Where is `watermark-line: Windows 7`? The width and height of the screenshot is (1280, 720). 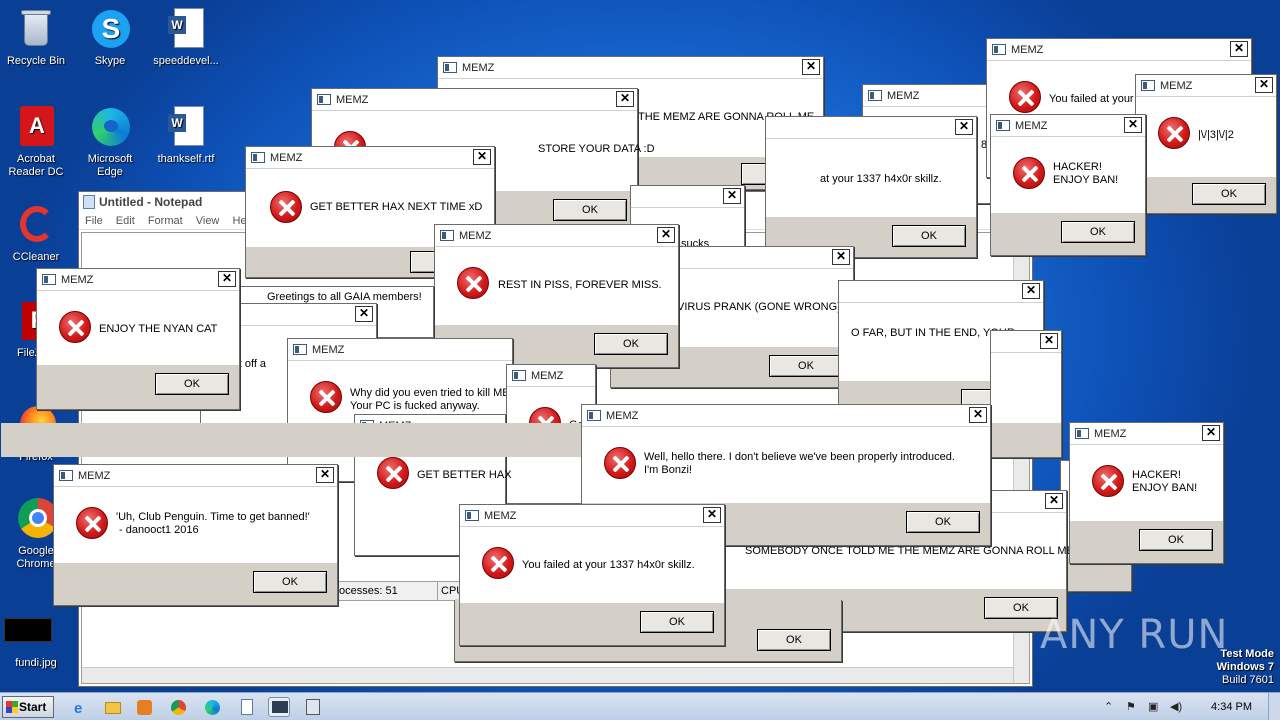 watermark-line: Windows 7 is located at coordinates (1245, 667).